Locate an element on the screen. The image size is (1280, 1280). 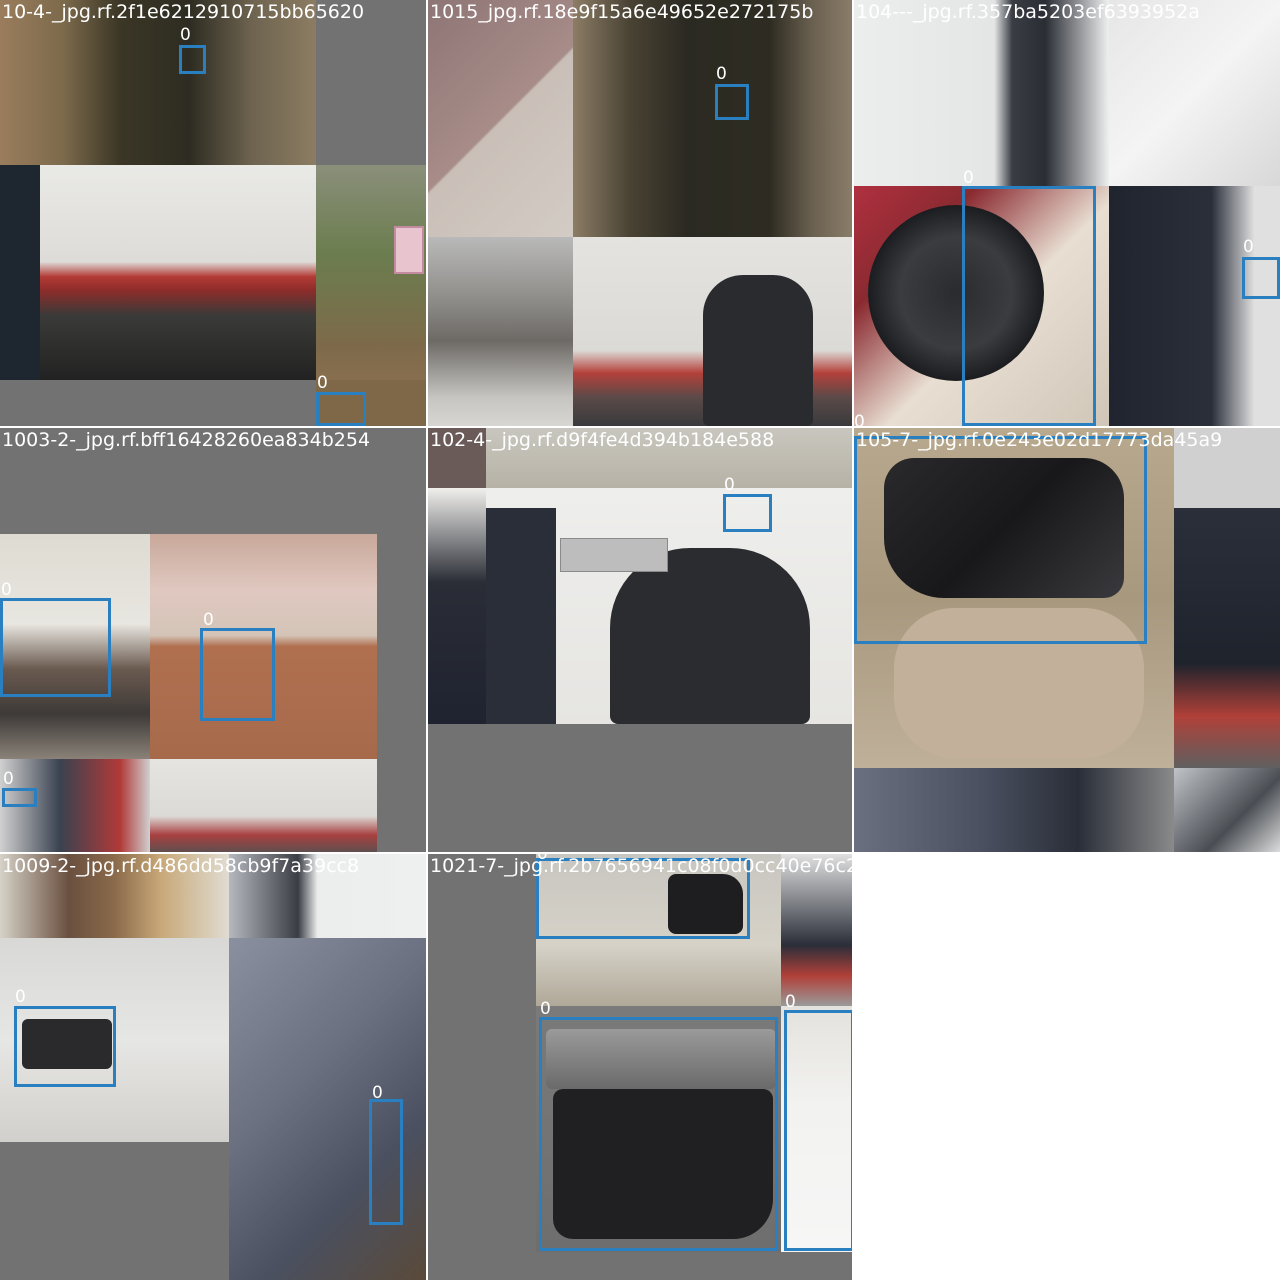
mosaic-tile-5: 0 102-4-_jpg.rf.d9f4fe4d394b184e588 is located at coordinates (641, 641).